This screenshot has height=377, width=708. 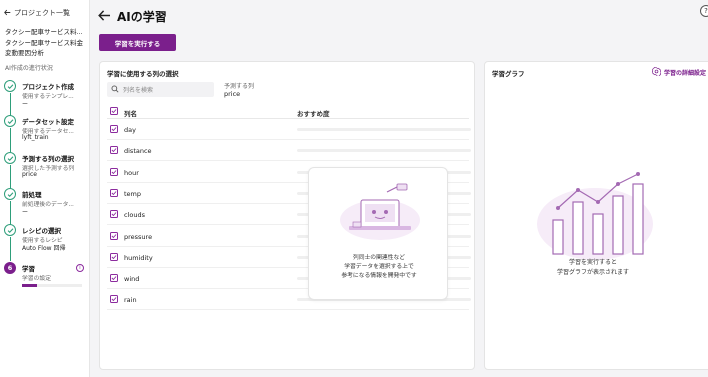 I want to click on table-header: 列名 おすすめ度, so click(x=288, y=112).